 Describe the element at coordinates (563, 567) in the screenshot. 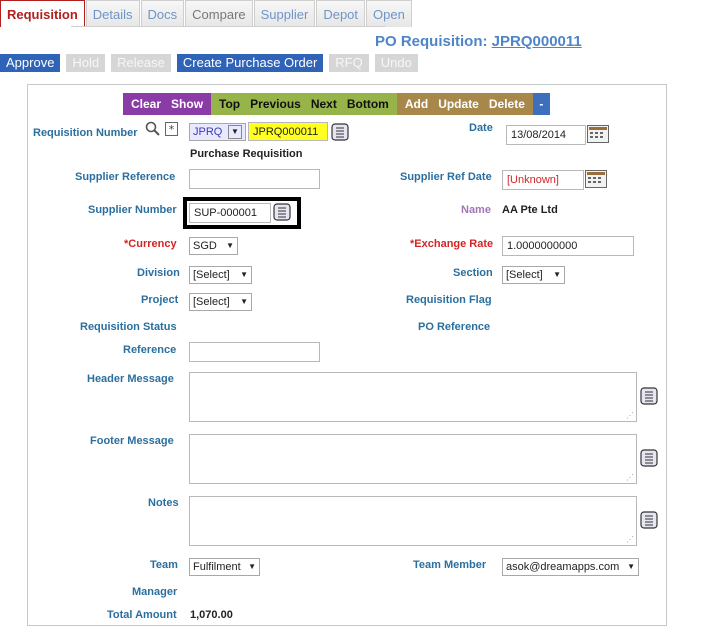

I see `team-member-value: asok@dreamapps.com` at that location.